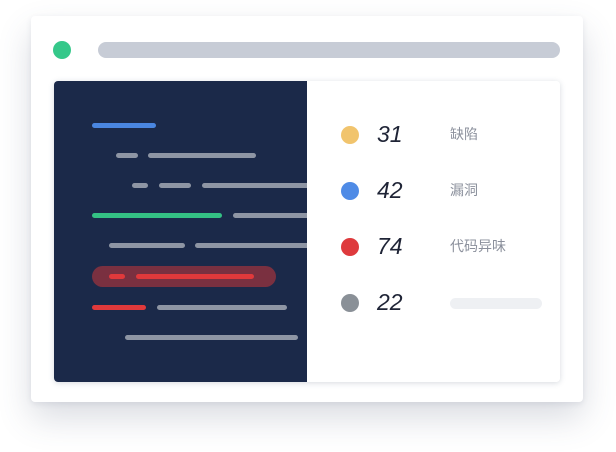  Describe the element at coordinates (464, 135) in the screenshot. I see `bug-label: 缺陷` at that location.